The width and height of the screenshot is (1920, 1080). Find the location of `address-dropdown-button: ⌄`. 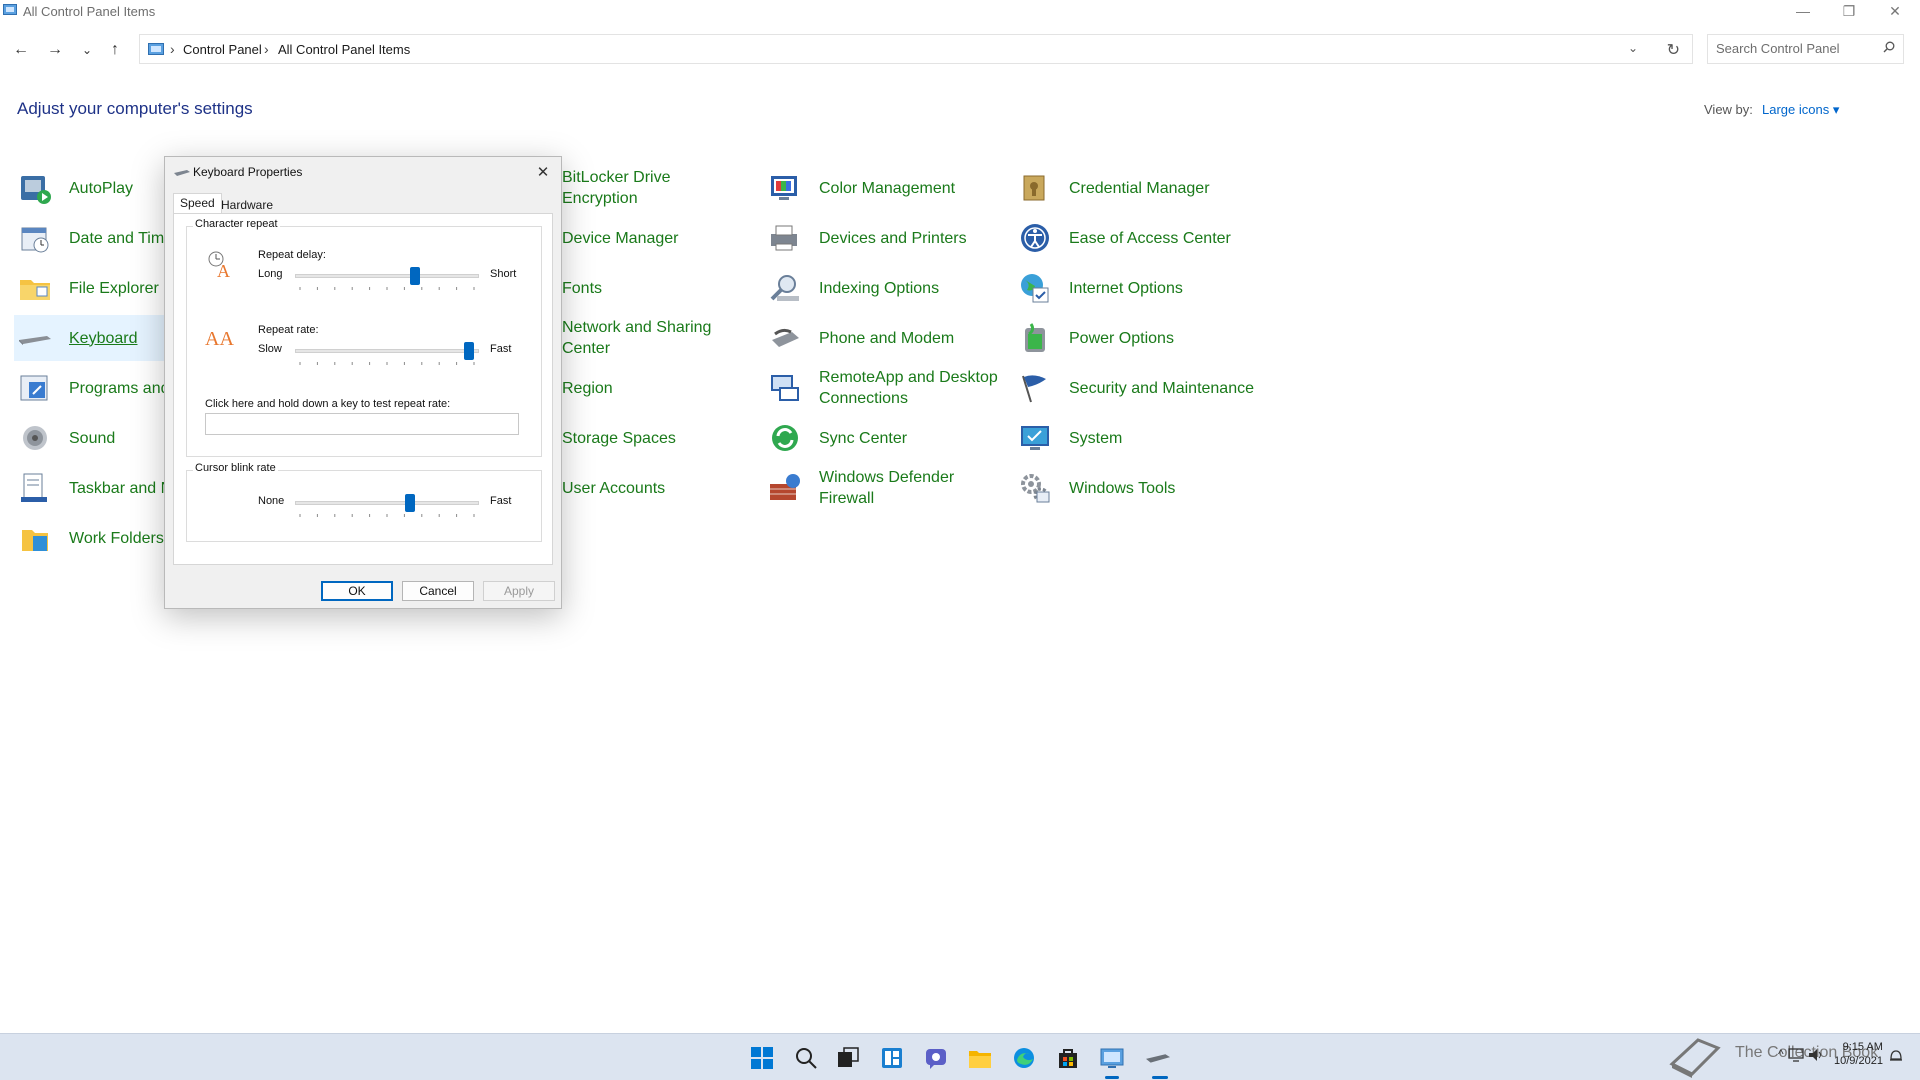

address-dropdown-button: ⌄ is located at coordinates (1633, 48).